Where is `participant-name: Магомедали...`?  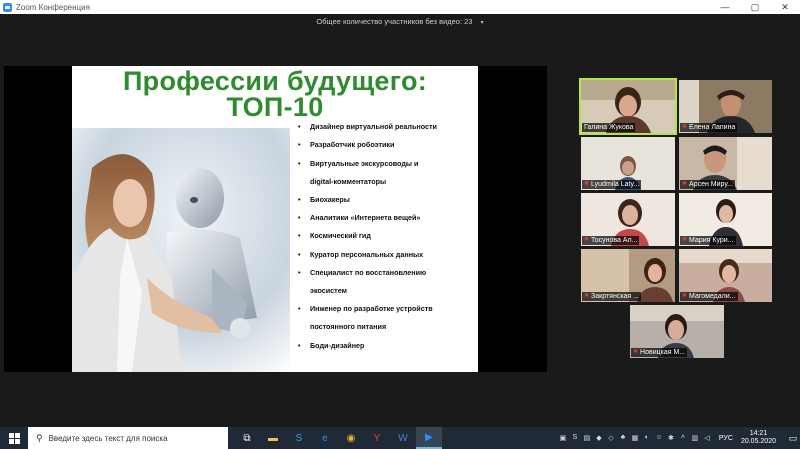 participant-name: Магомедали... is located at coordinates (712, 296).